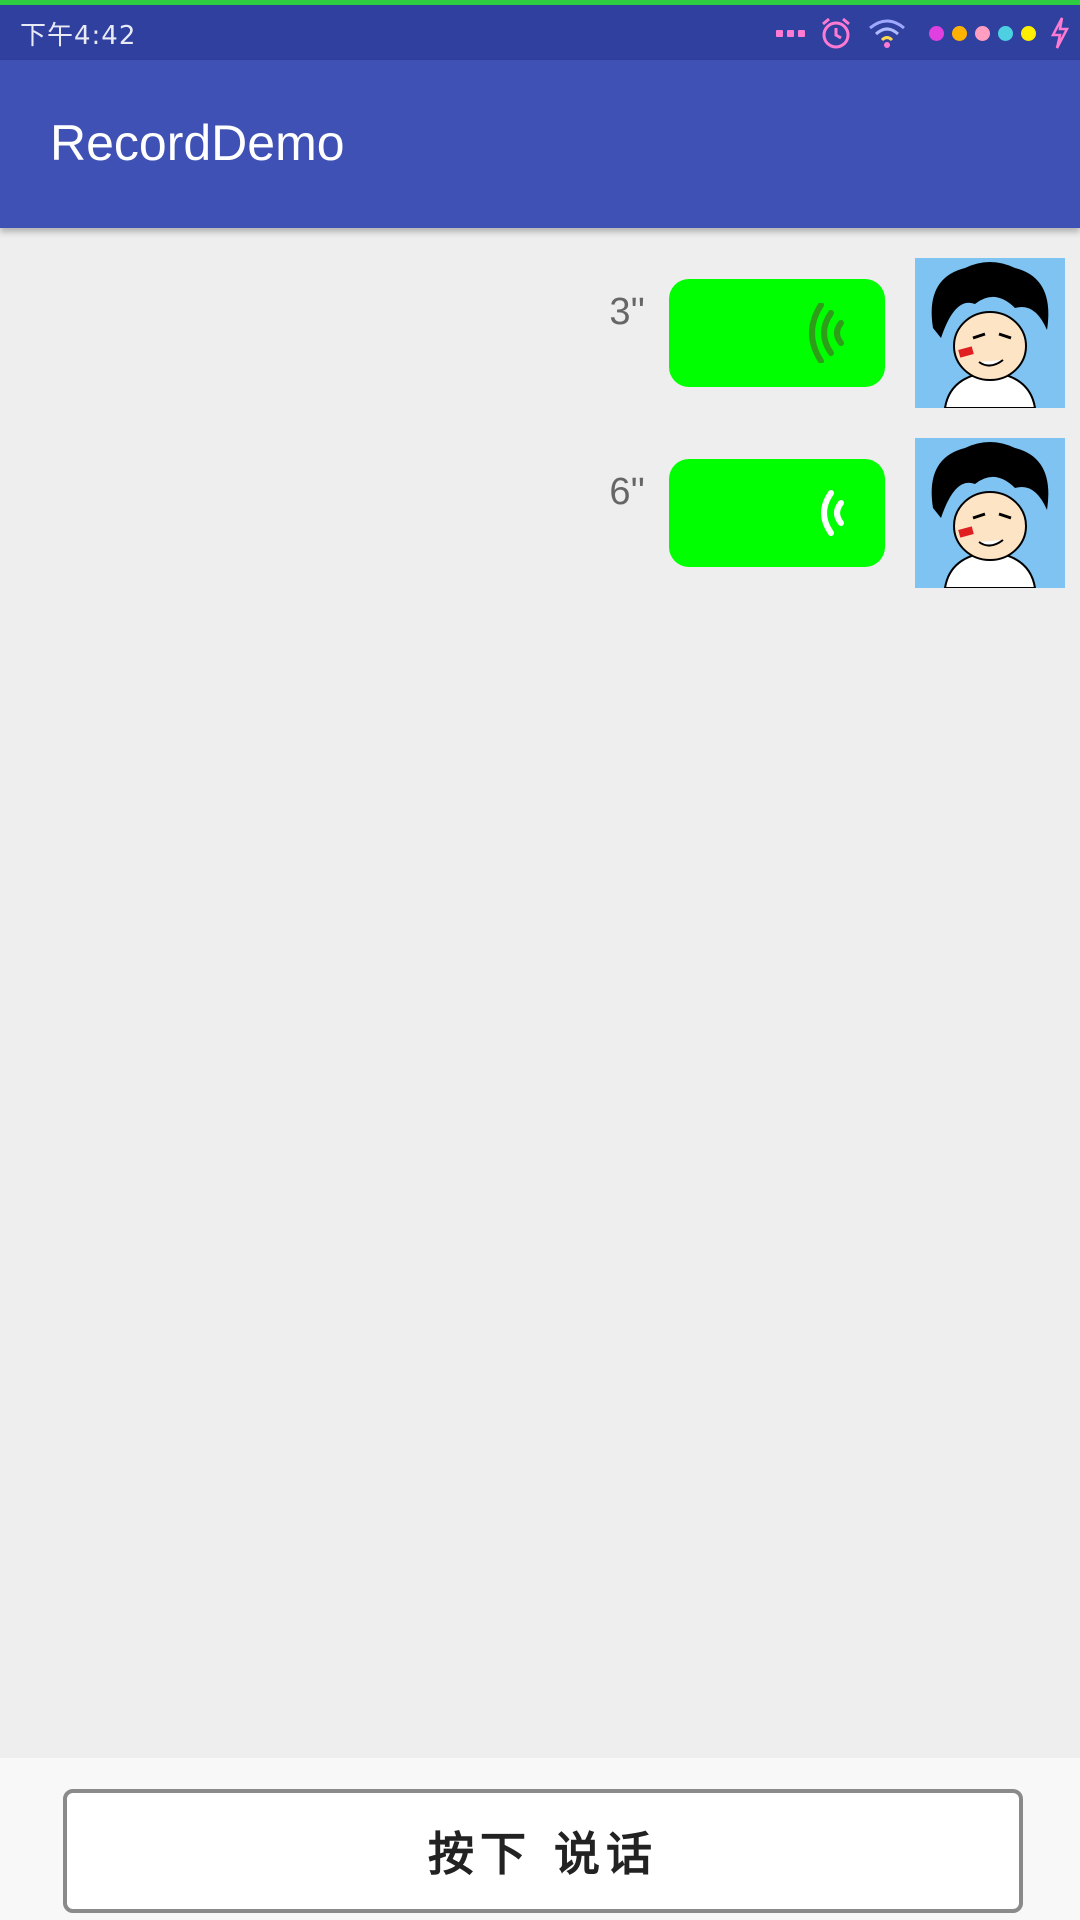 The width and height of the screenshot is (1080, 1920). Describe the element at coordinates (197, 143) in the screenshot. I see `app-title: RecordDemo` at that location.